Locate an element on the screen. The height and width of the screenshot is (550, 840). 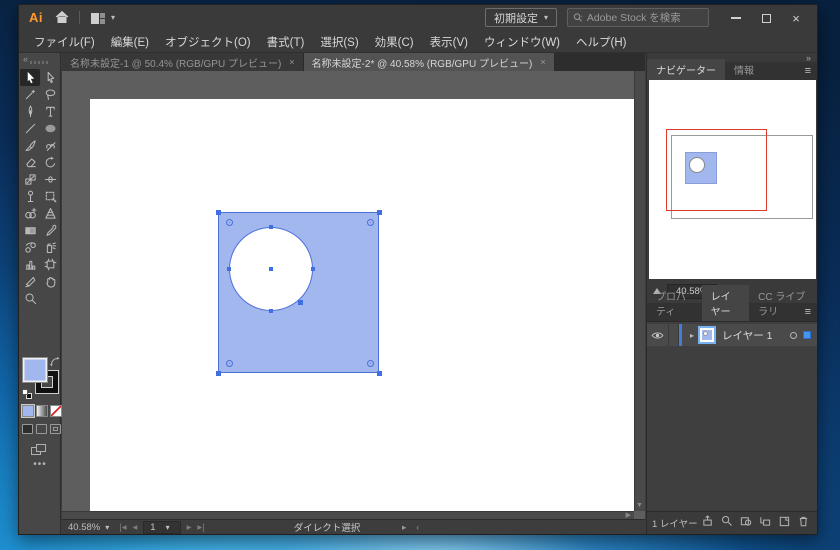
zoom-tool is located at coordinates (30, 298).